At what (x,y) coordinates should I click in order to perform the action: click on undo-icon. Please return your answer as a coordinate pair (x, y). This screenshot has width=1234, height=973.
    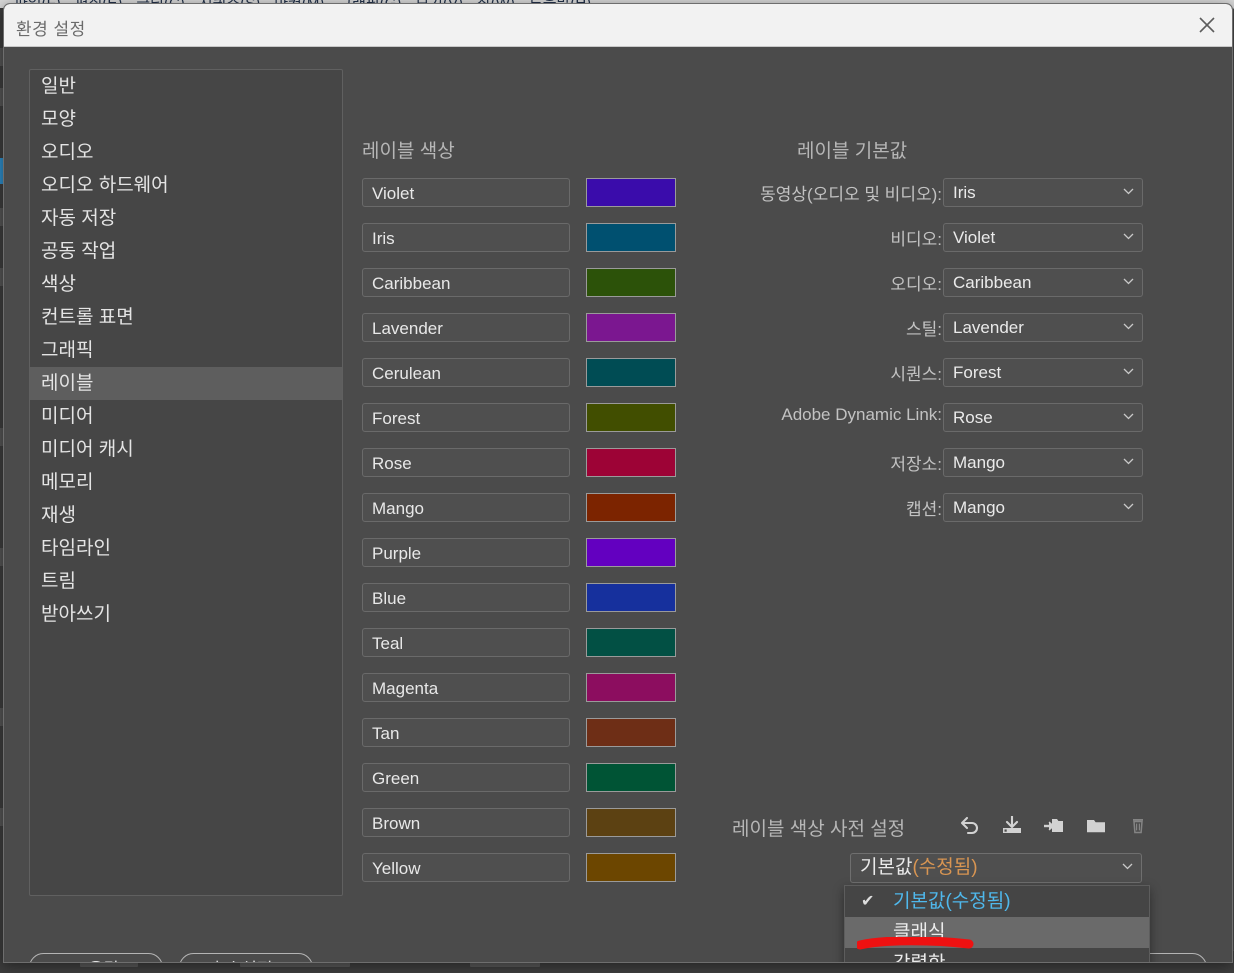
    Looking at the image, I should click on (970, 825).